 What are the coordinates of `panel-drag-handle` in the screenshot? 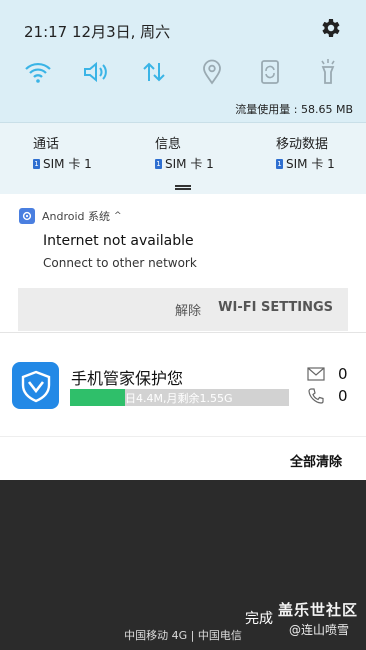 It's located at (183, 187).